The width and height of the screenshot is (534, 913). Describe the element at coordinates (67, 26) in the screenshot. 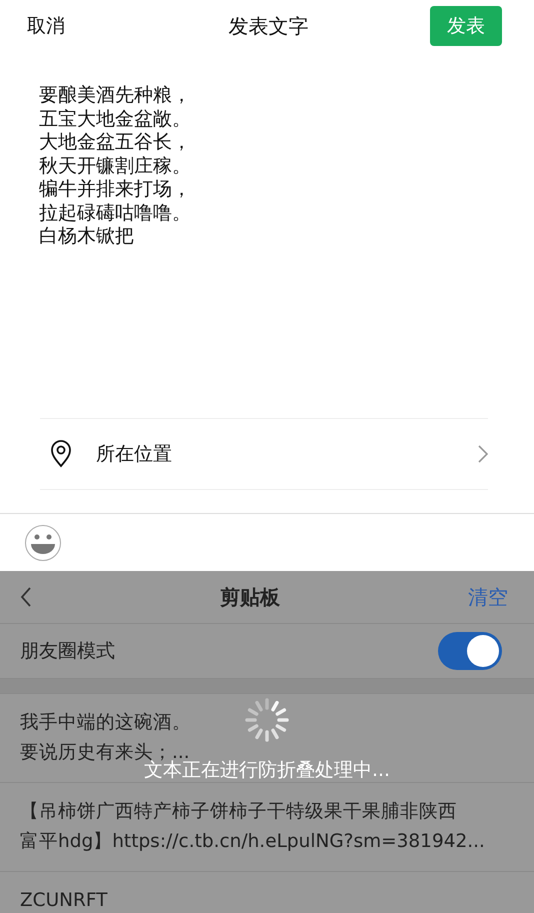

I see `cancel-button: 取消` at that location.